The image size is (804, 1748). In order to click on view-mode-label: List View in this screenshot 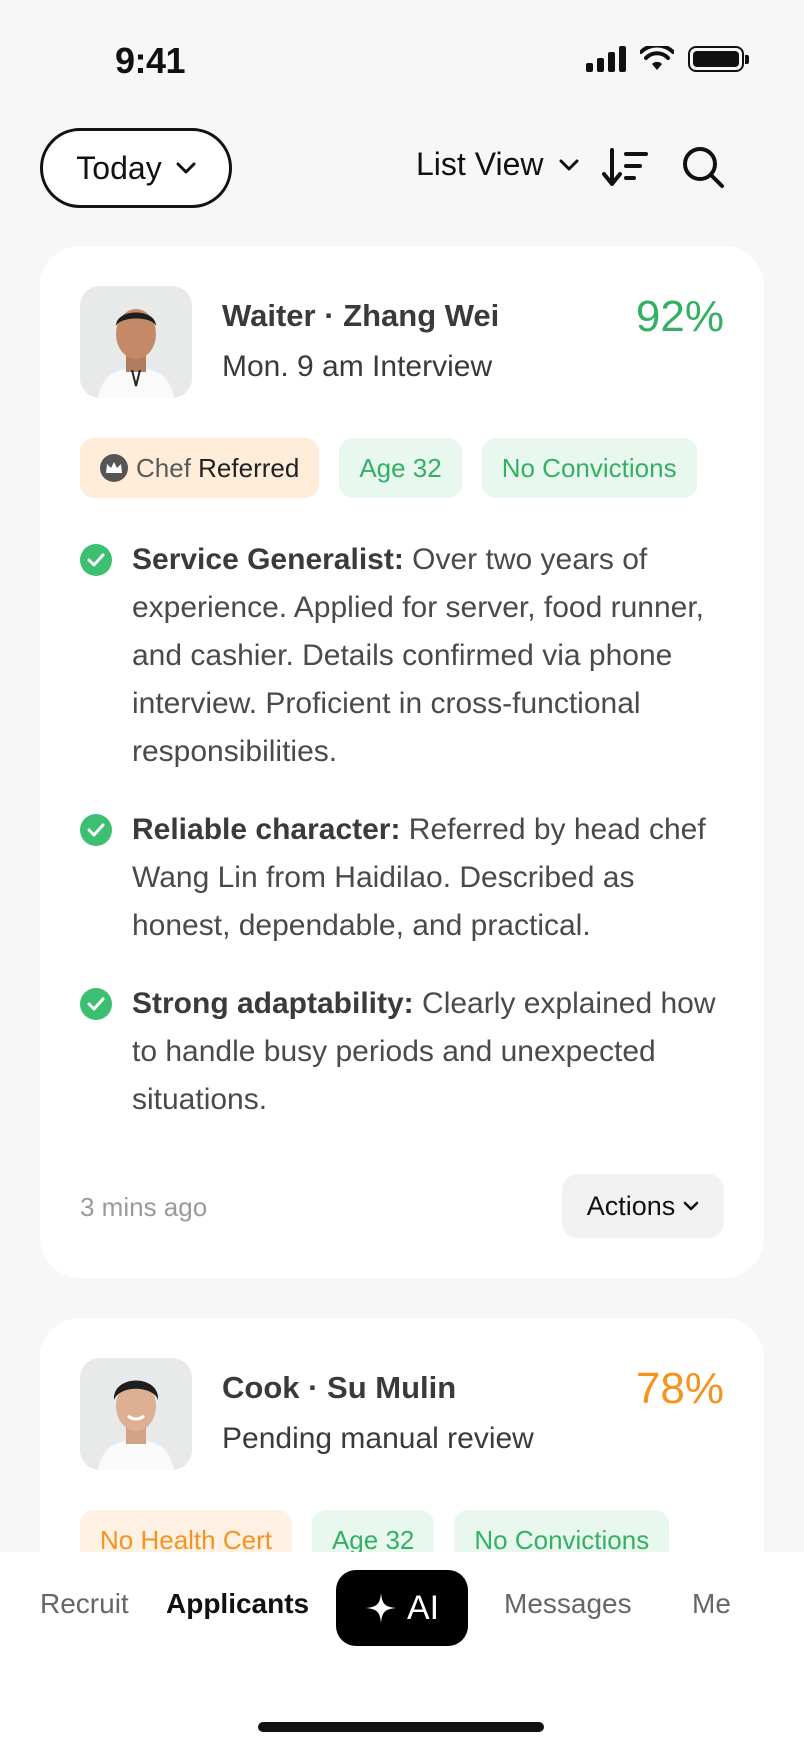, I will do `click(480, 164)`.